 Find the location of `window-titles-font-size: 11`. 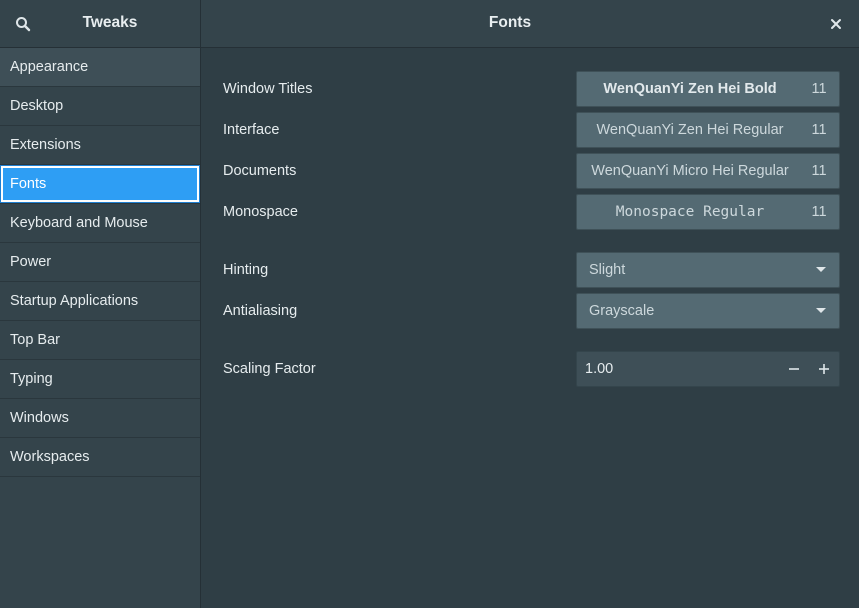

window-titles-font-size: 11 is located at coordinates (819, 89).